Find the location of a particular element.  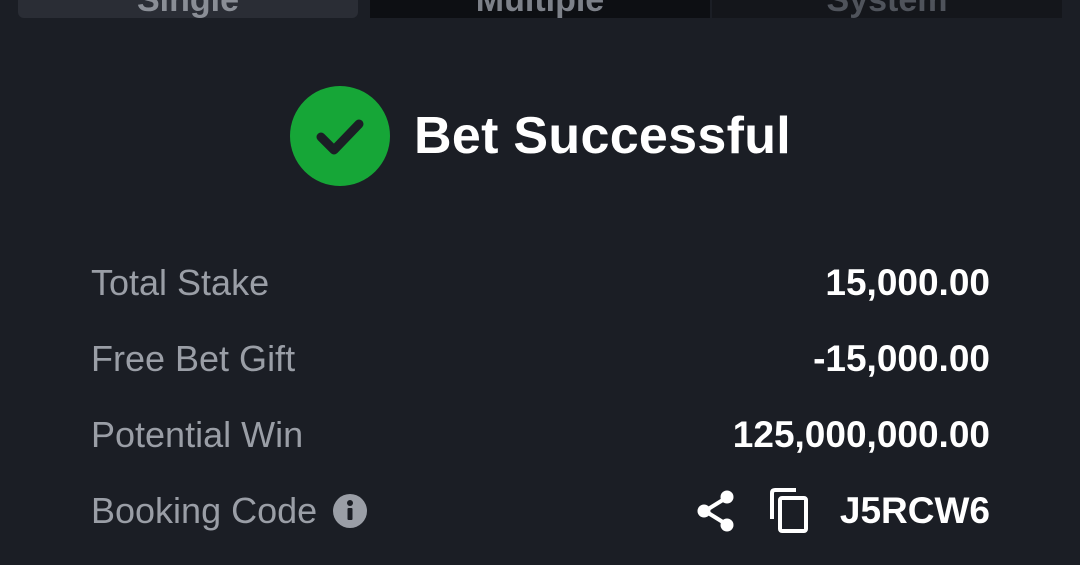

booking-code-value: J5RCW6 is located at coordinates (915, 511).